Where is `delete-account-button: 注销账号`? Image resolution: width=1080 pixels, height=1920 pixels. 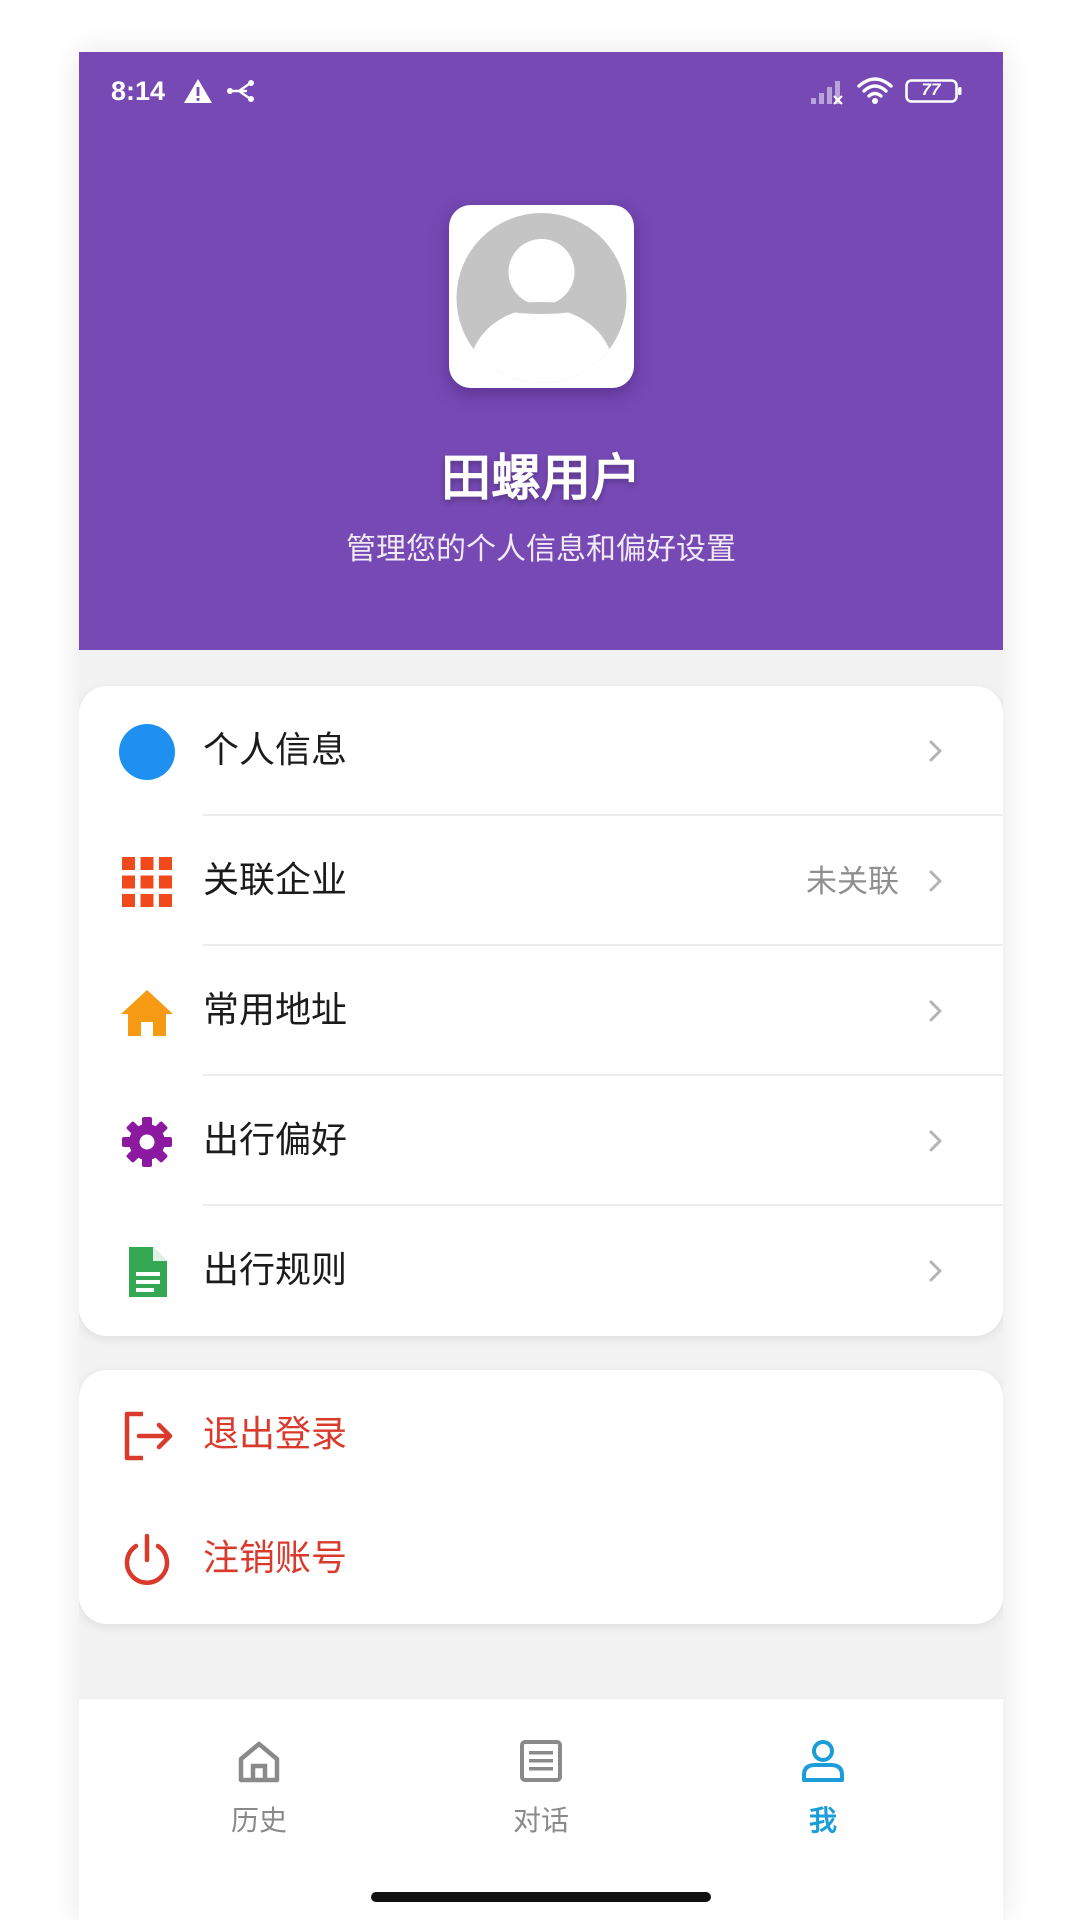 delete-account-button: 注销账号 is located at coordinates (541, 1560).